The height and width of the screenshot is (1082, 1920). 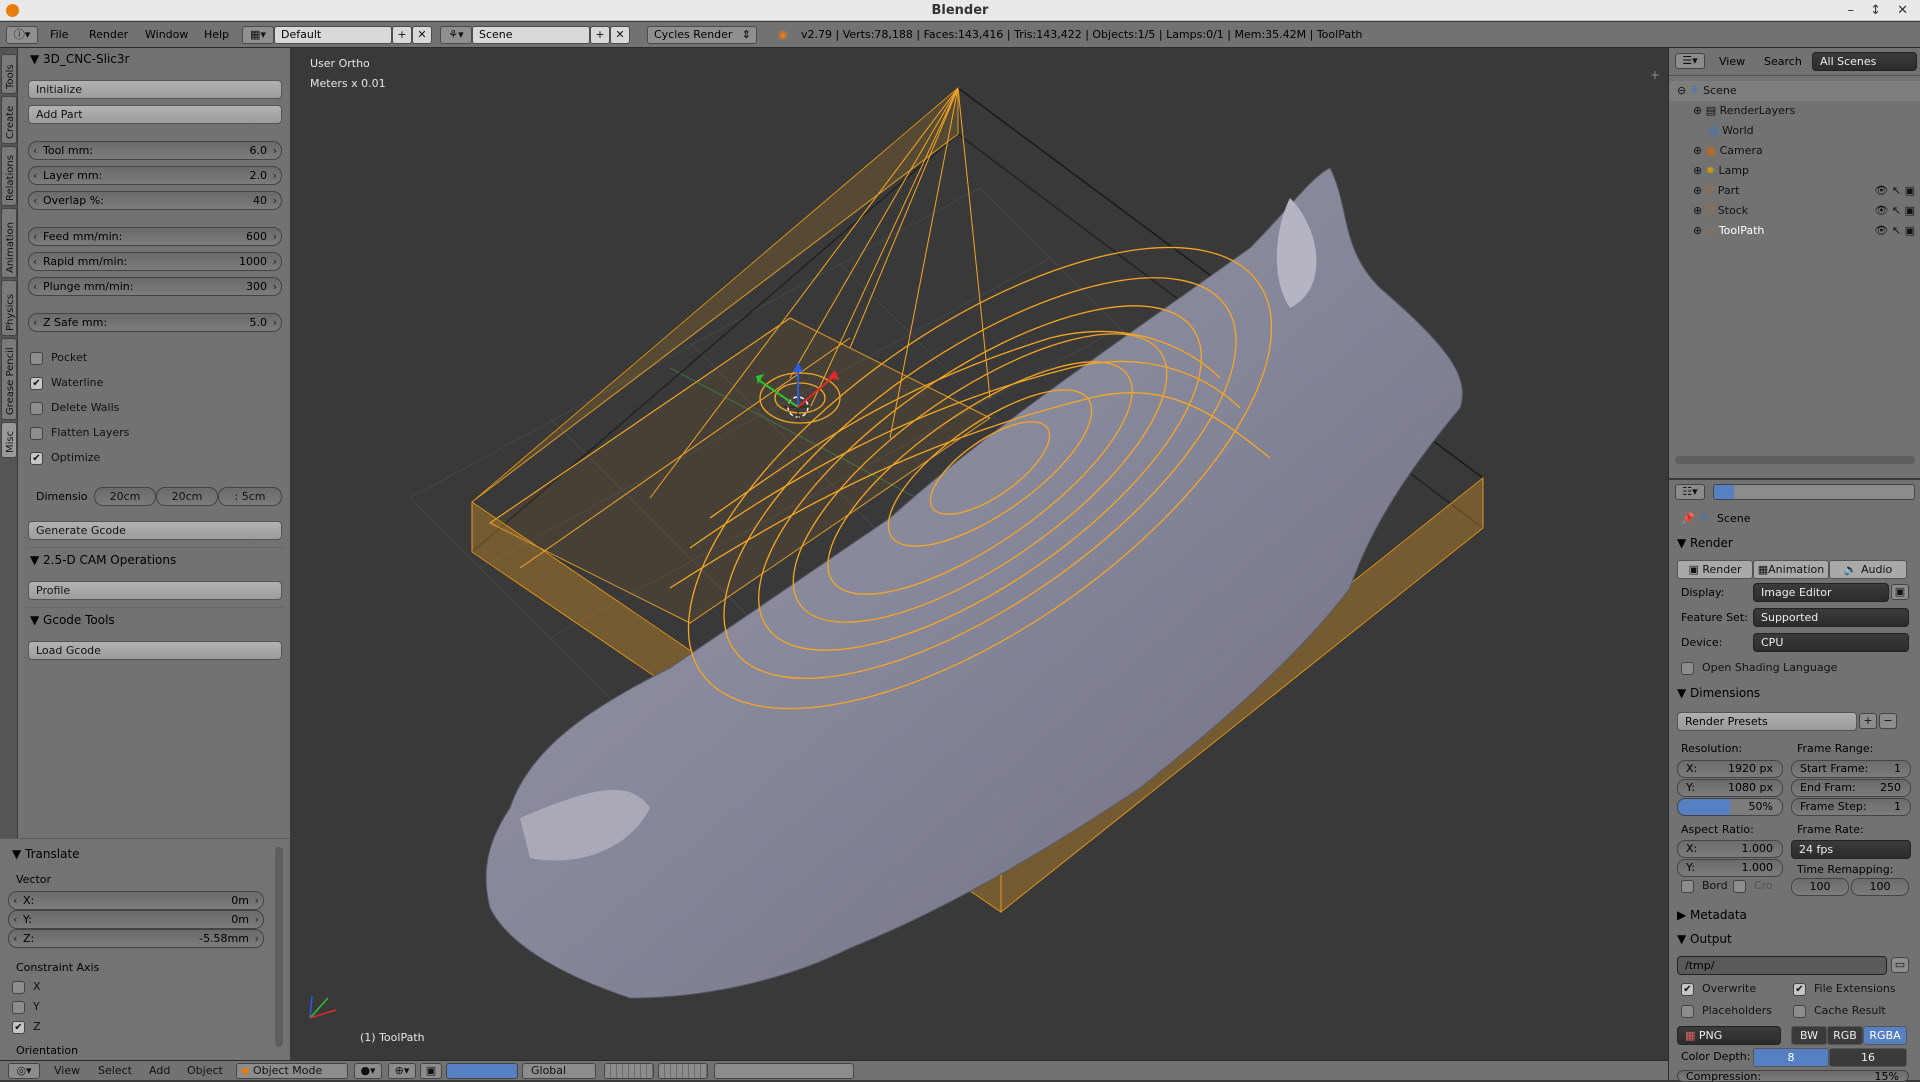 What do you see at coordinates (1730, 788) in the screenshot?
I see `resolution-y-field: Y: 1080 px` at bounding box center [1730, 788].